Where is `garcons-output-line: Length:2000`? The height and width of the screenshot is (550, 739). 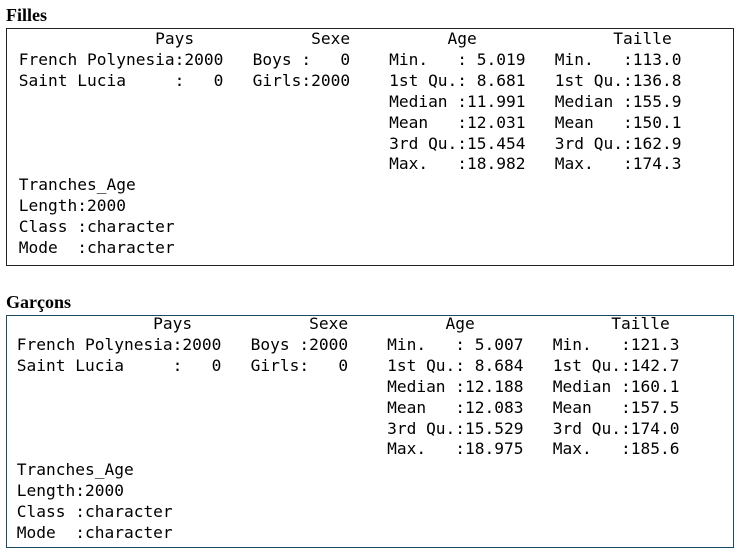 garcons-output-line: Length:2000 is located at coordinates (100, 491).